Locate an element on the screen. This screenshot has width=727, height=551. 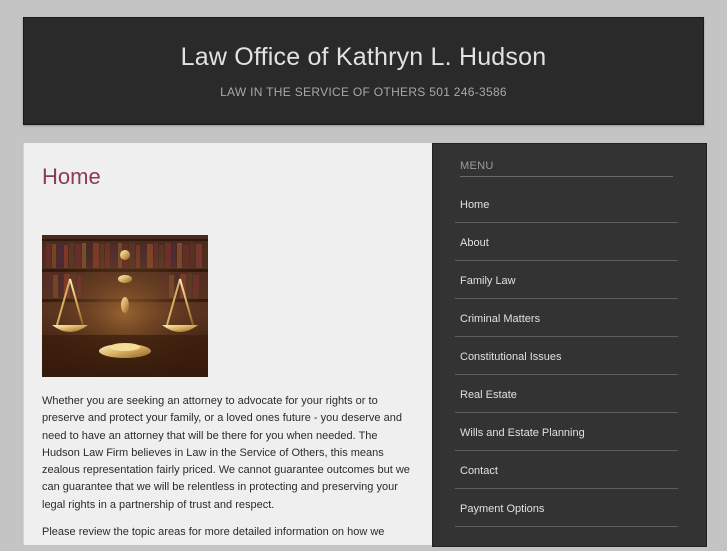
menu-item-contact: Contact is located at coordinates (566, 470).